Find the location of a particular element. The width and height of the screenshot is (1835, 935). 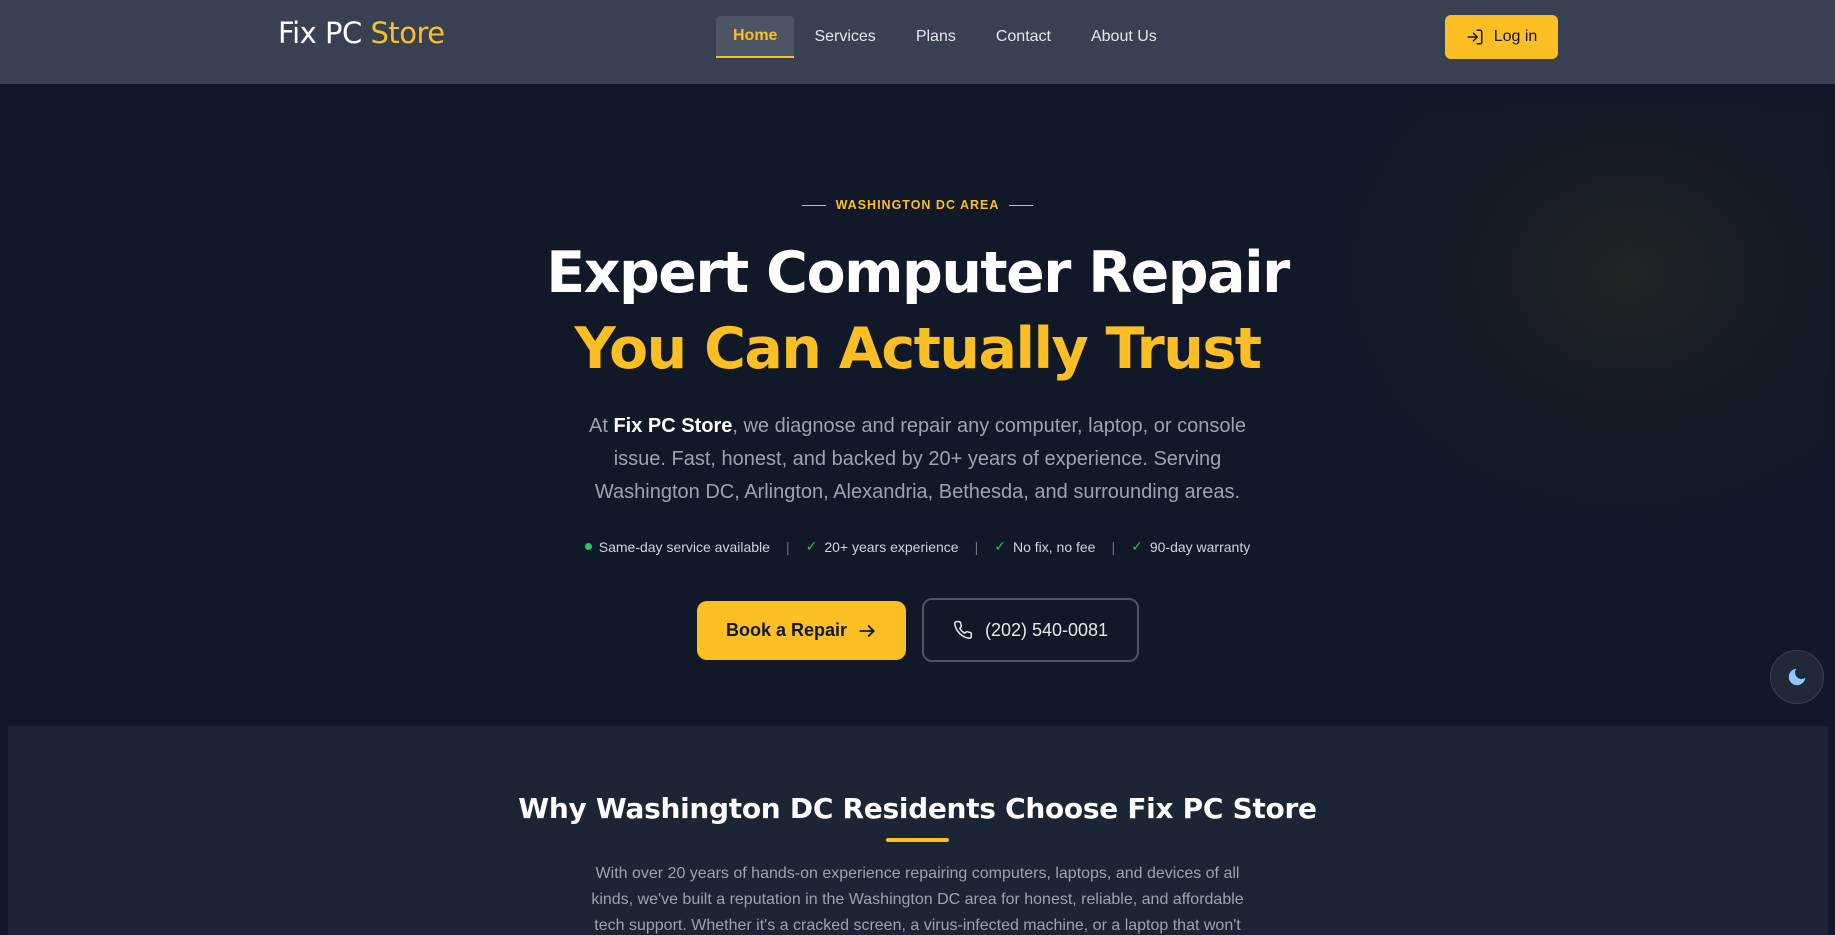

moon-icon is located at coordinates (1797, 677).